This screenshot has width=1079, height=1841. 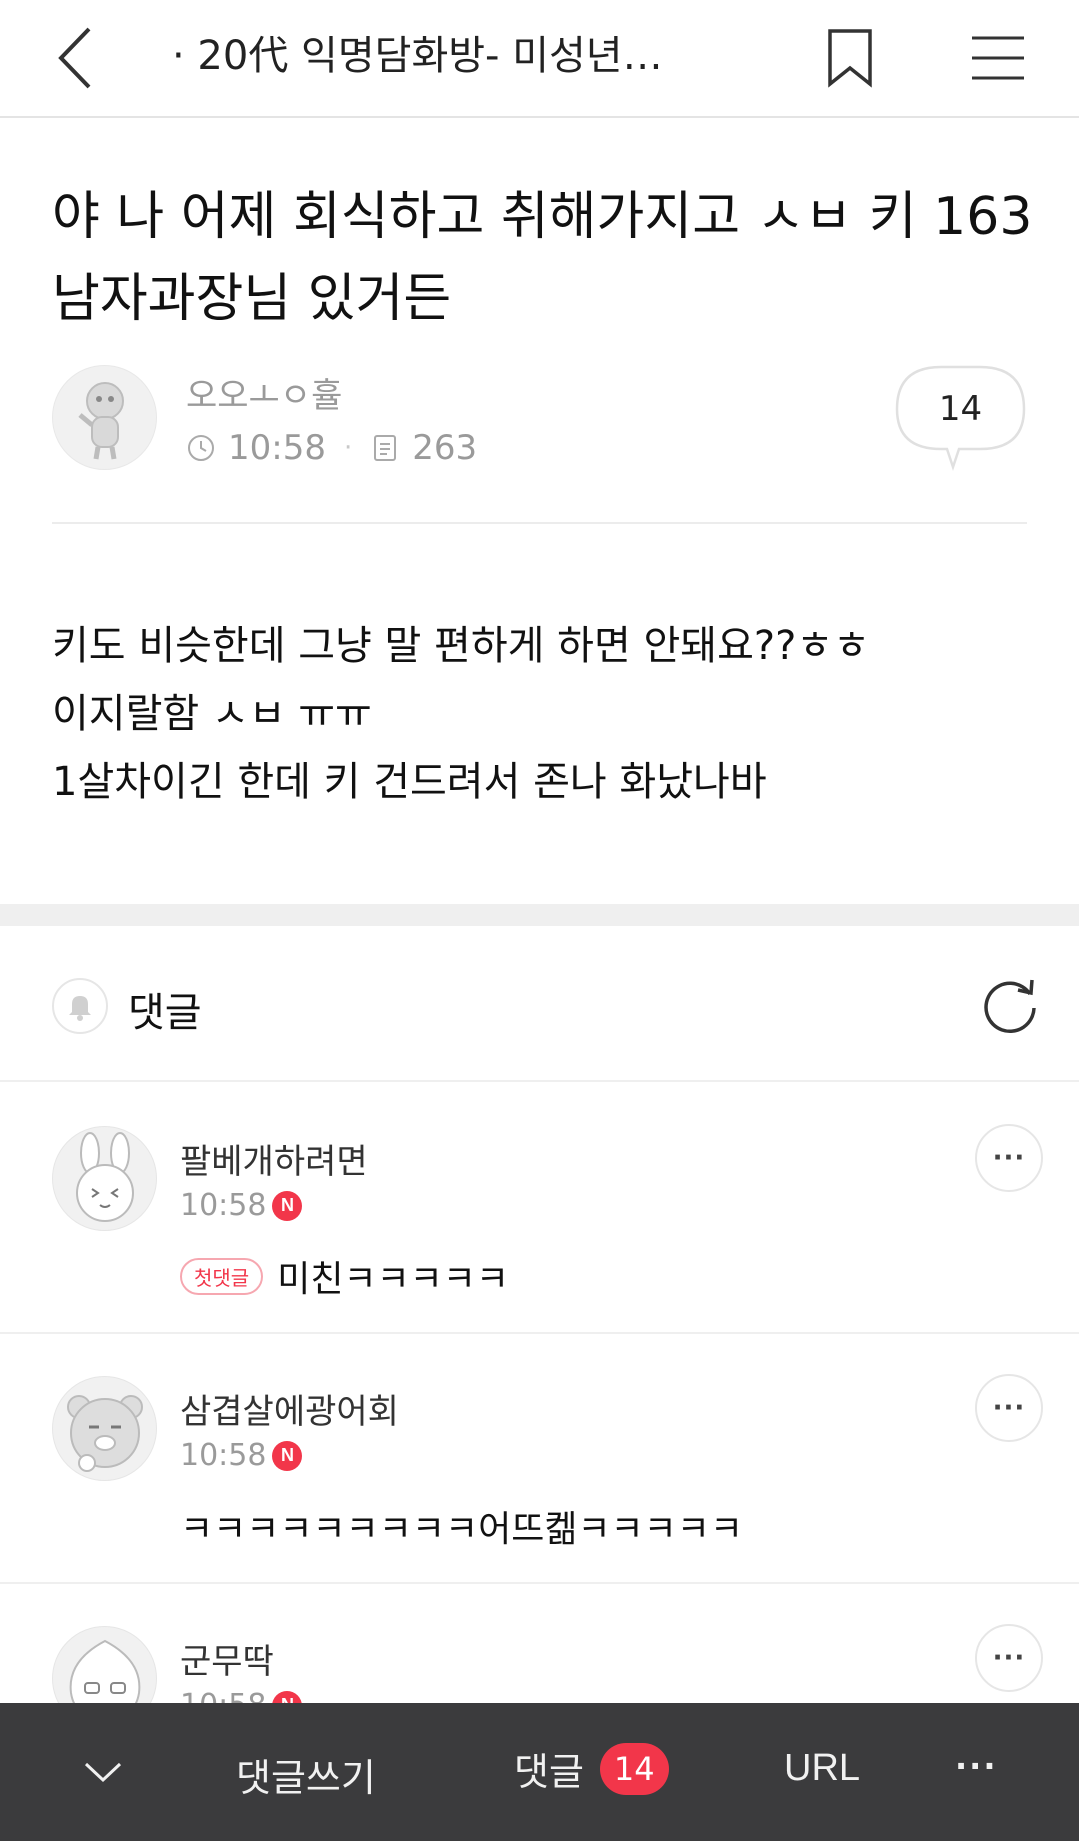 I want to click on comment-item: 팔베개하려면 10:58 N 첫댓글 미친ㅋㅋㅋㅋㅋ ···, so click(x=539, y=1209).